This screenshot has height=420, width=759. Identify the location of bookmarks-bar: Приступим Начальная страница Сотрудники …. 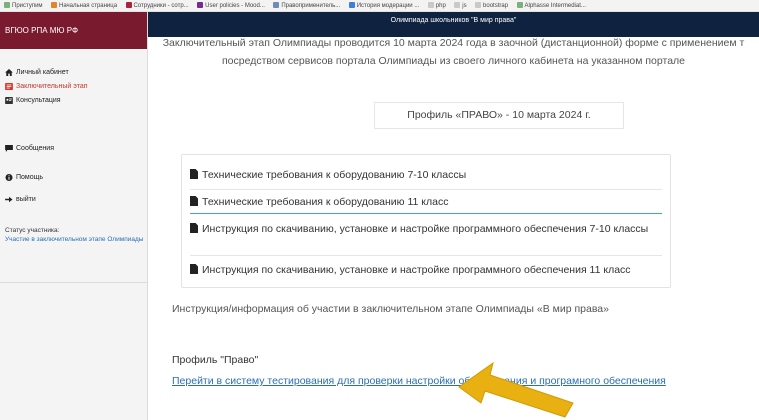
(379, 6).